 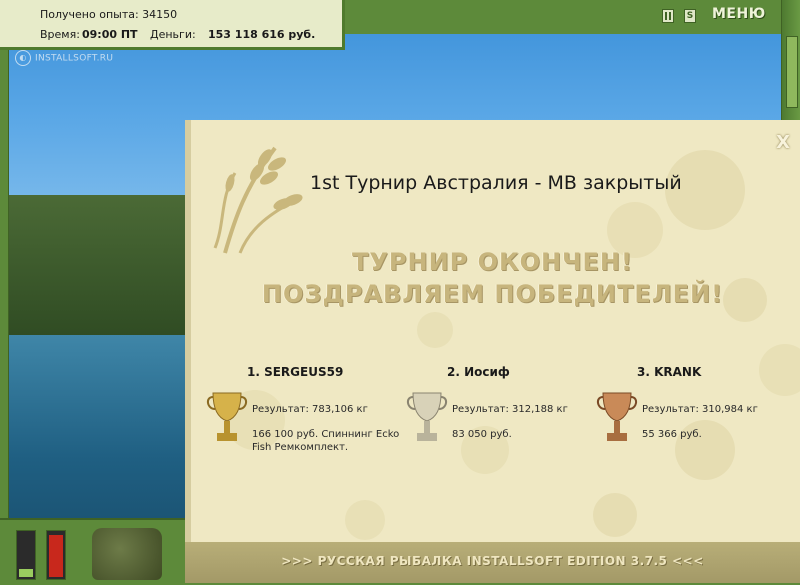 I want to click on winner-result: Результат: 310,984 кг, so click(x=700, y=409).